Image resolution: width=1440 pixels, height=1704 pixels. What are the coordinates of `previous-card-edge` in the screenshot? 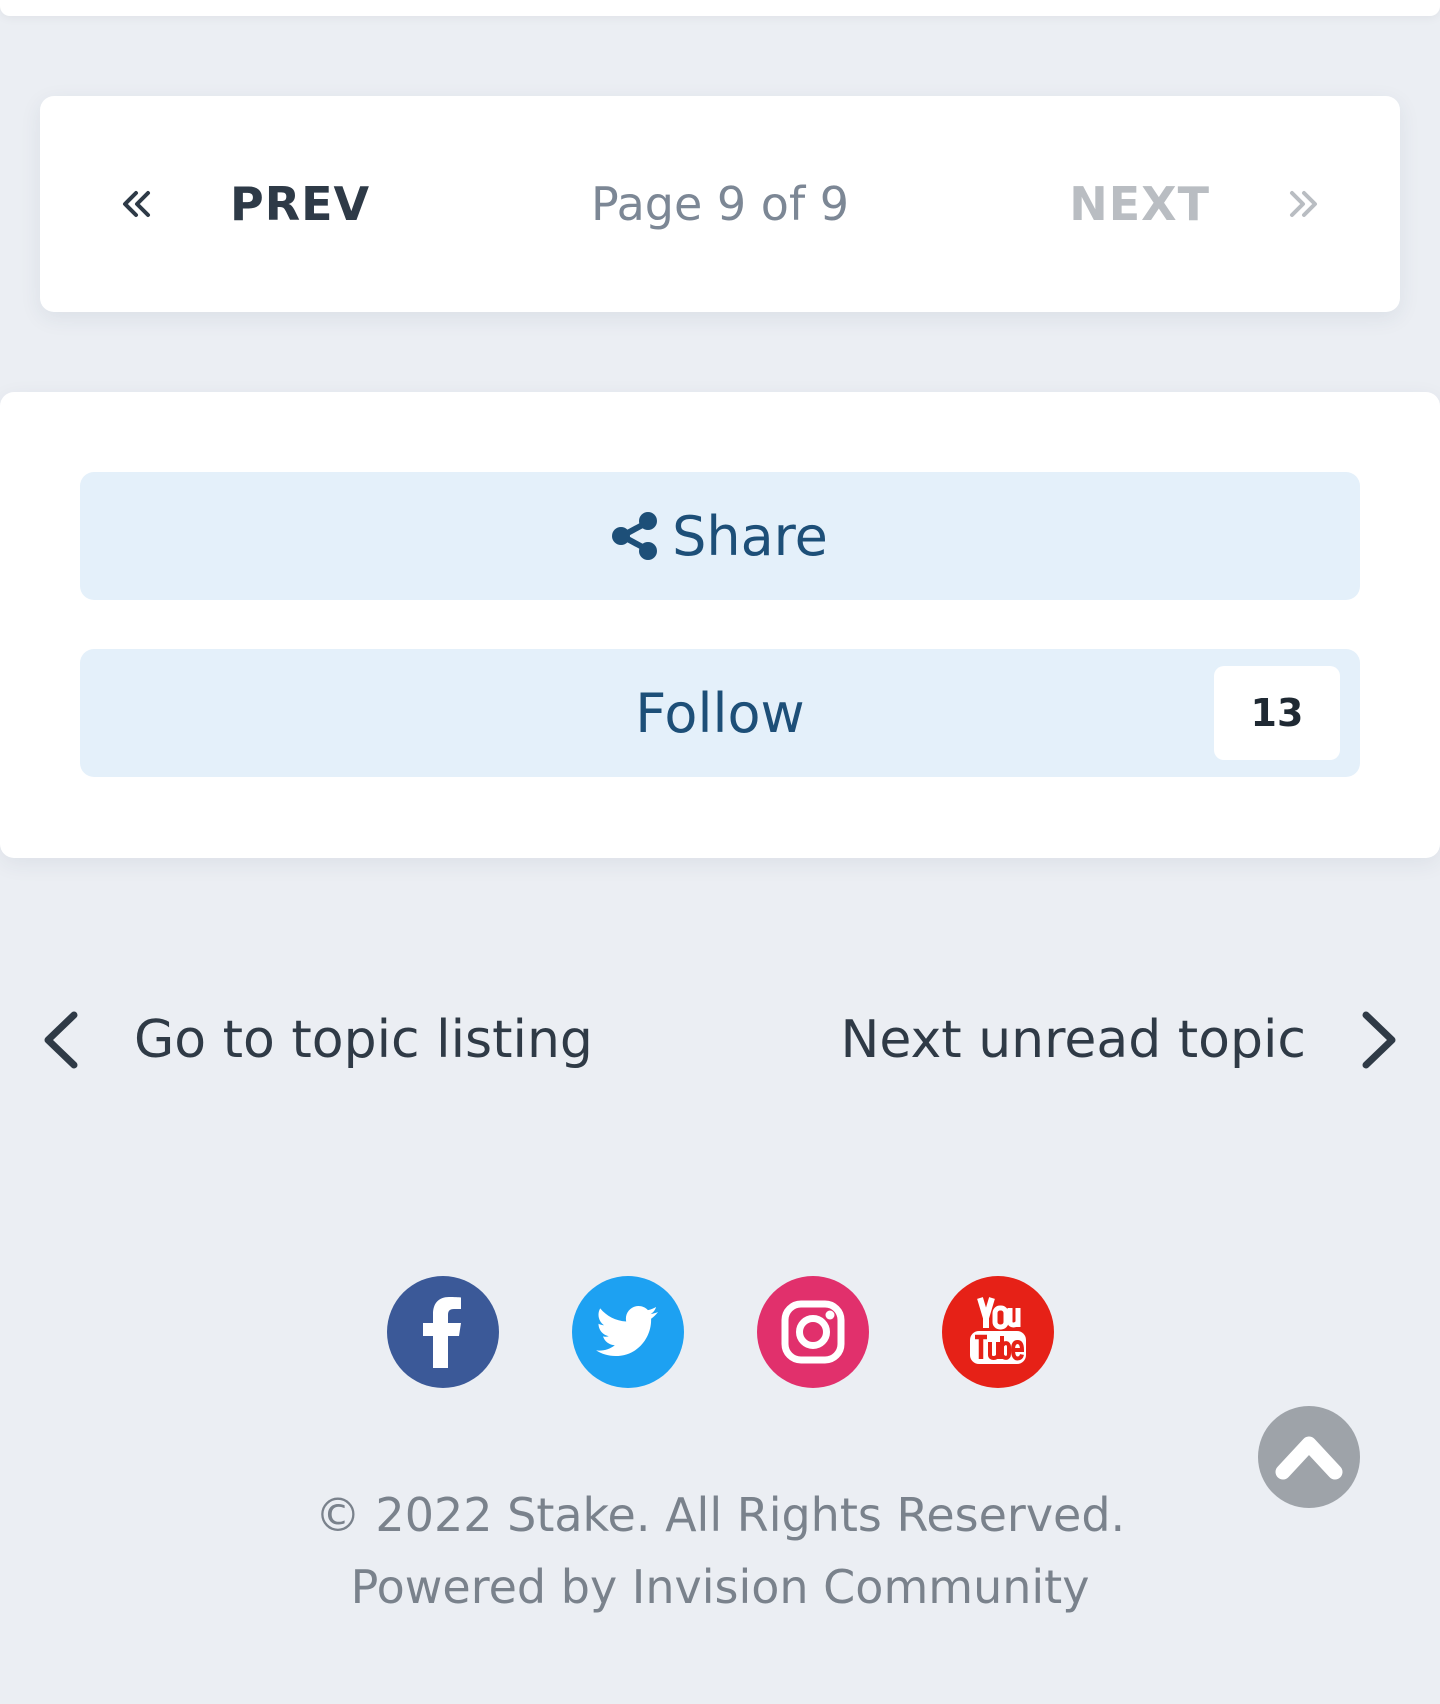 It's located at (720, 8).